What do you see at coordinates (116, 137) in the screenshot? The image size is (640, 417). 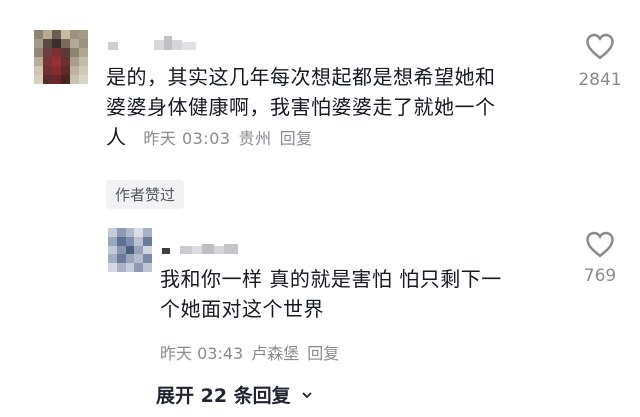 I see `comment-line: 人` at bounding box center [116, 137].